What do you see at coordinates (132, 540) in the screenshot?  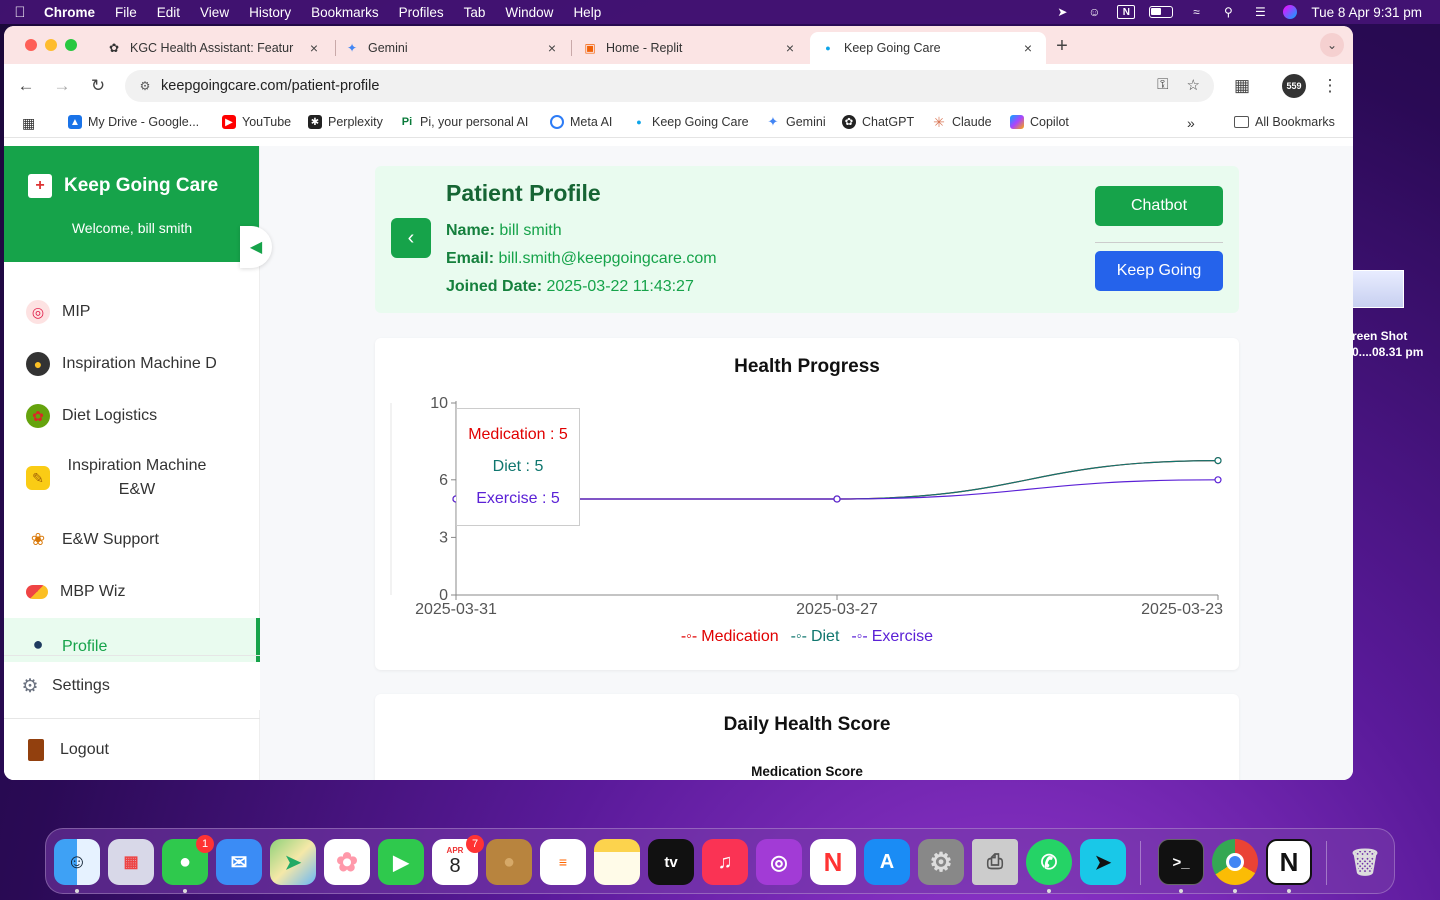 I see `sidebar-item-ew-support: ❀ E&W Support` at bounding box center [132, 540].